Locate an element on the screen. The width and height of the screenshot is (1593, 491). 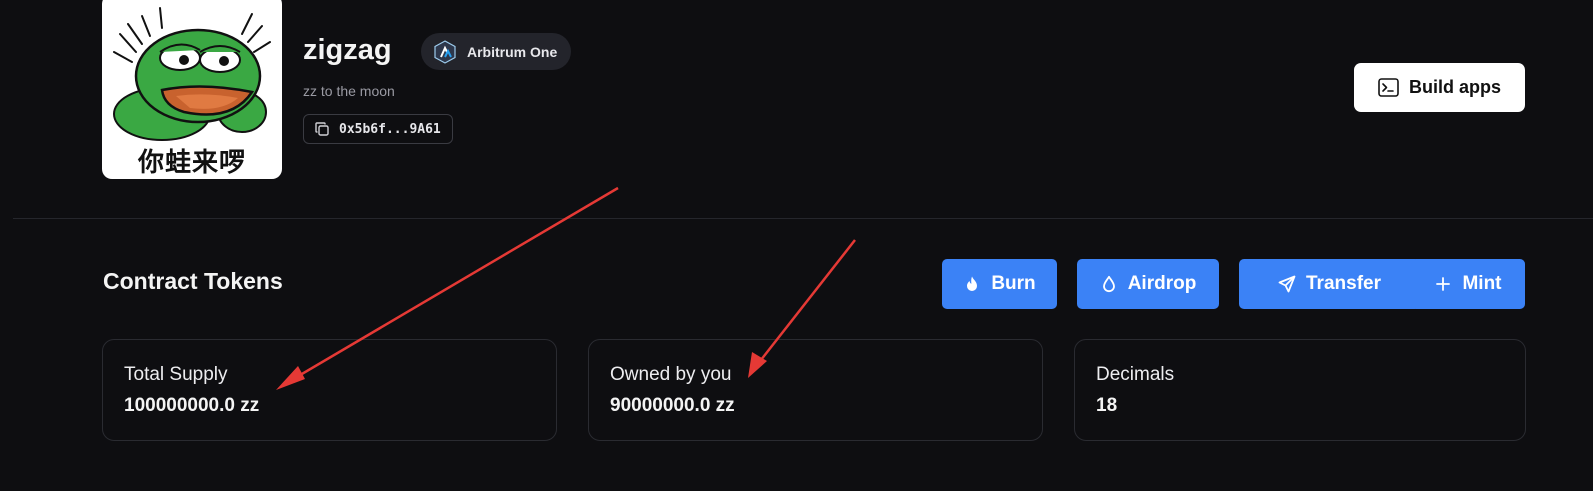
decimals-card: Decimals 18 is located at coordinates (1300, 390).